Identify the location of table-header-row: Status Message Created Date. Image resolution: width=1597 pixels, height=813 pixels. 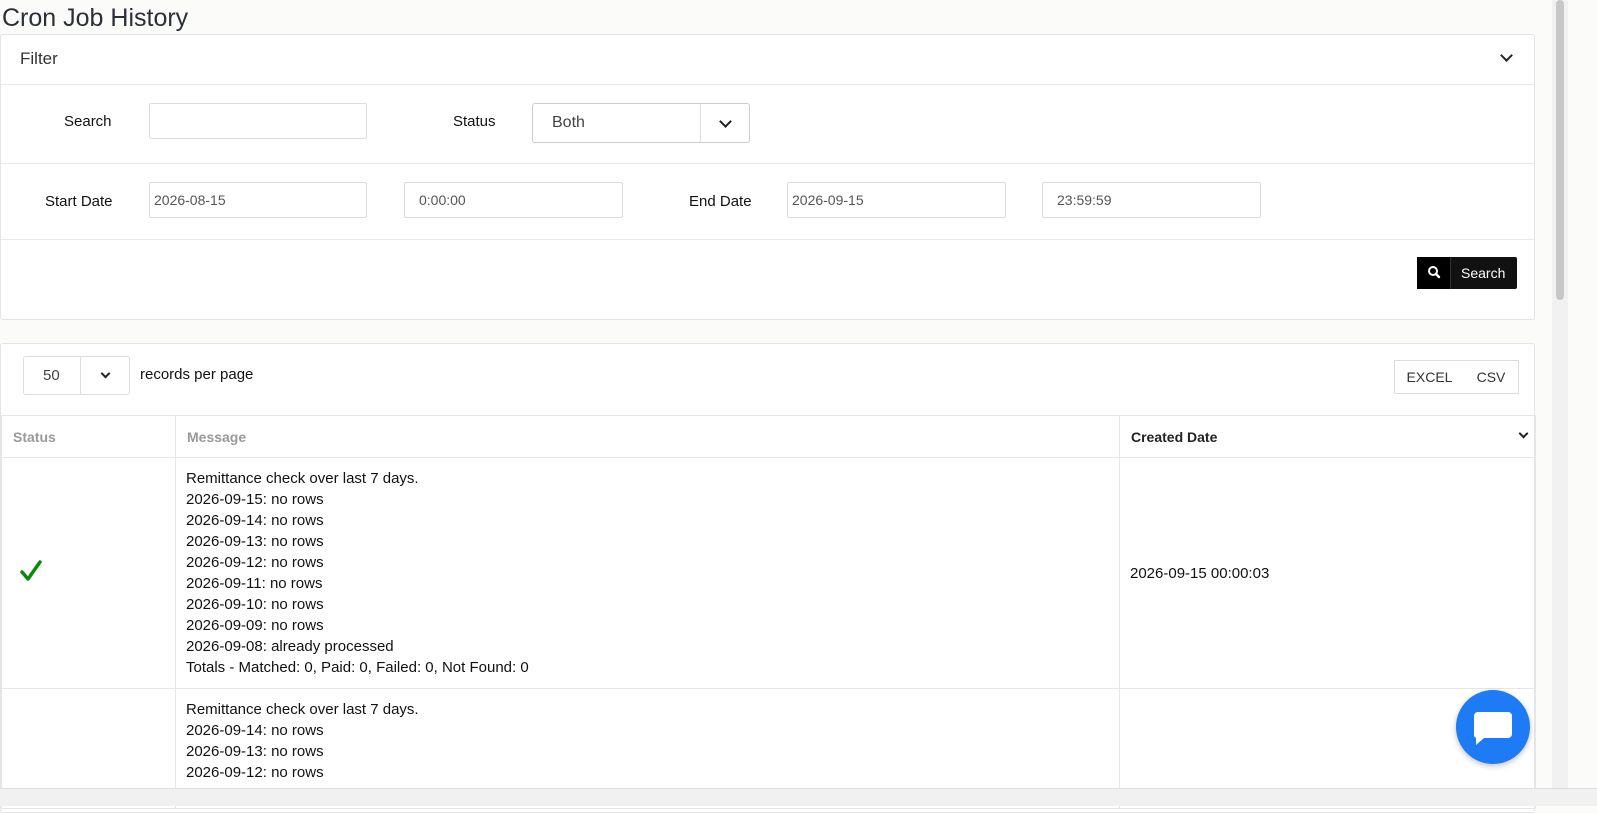
(768, 436).